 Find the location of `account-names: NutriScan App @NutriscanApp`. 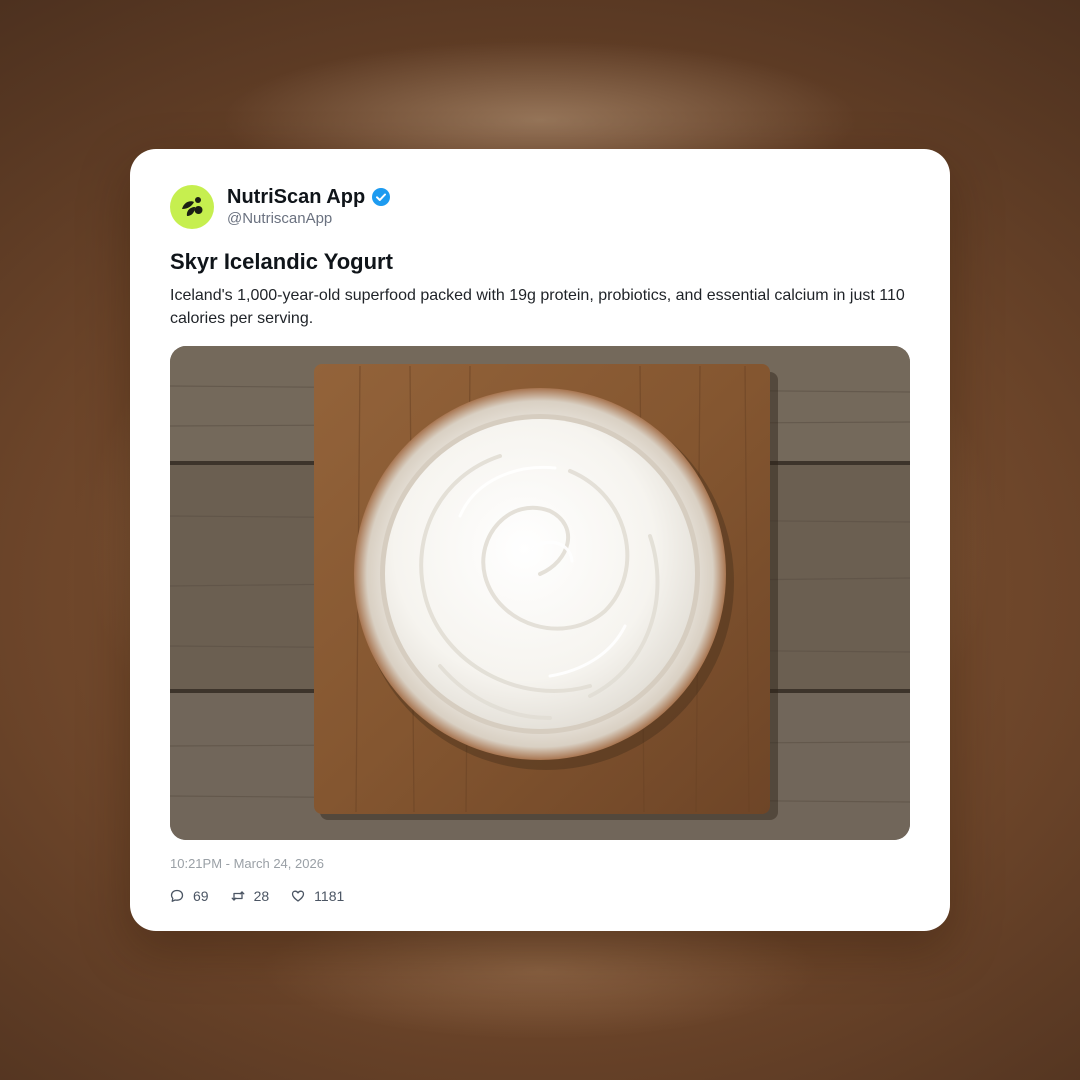

account-names: NutriScan App @NutriscanApp is located at coordinates (309, 207).